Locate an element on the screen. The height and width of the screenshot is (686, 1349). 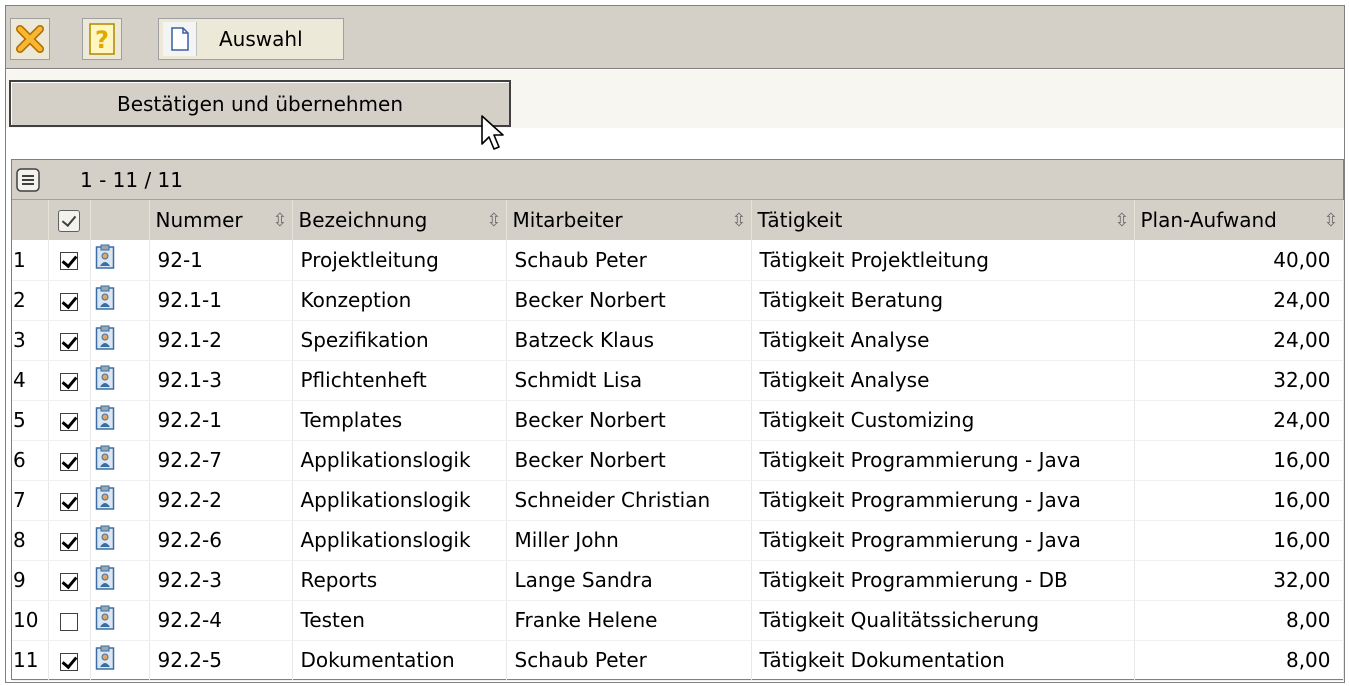
confirm-label: Bestätigen und übernehmen is located at coordinates (260, 103).